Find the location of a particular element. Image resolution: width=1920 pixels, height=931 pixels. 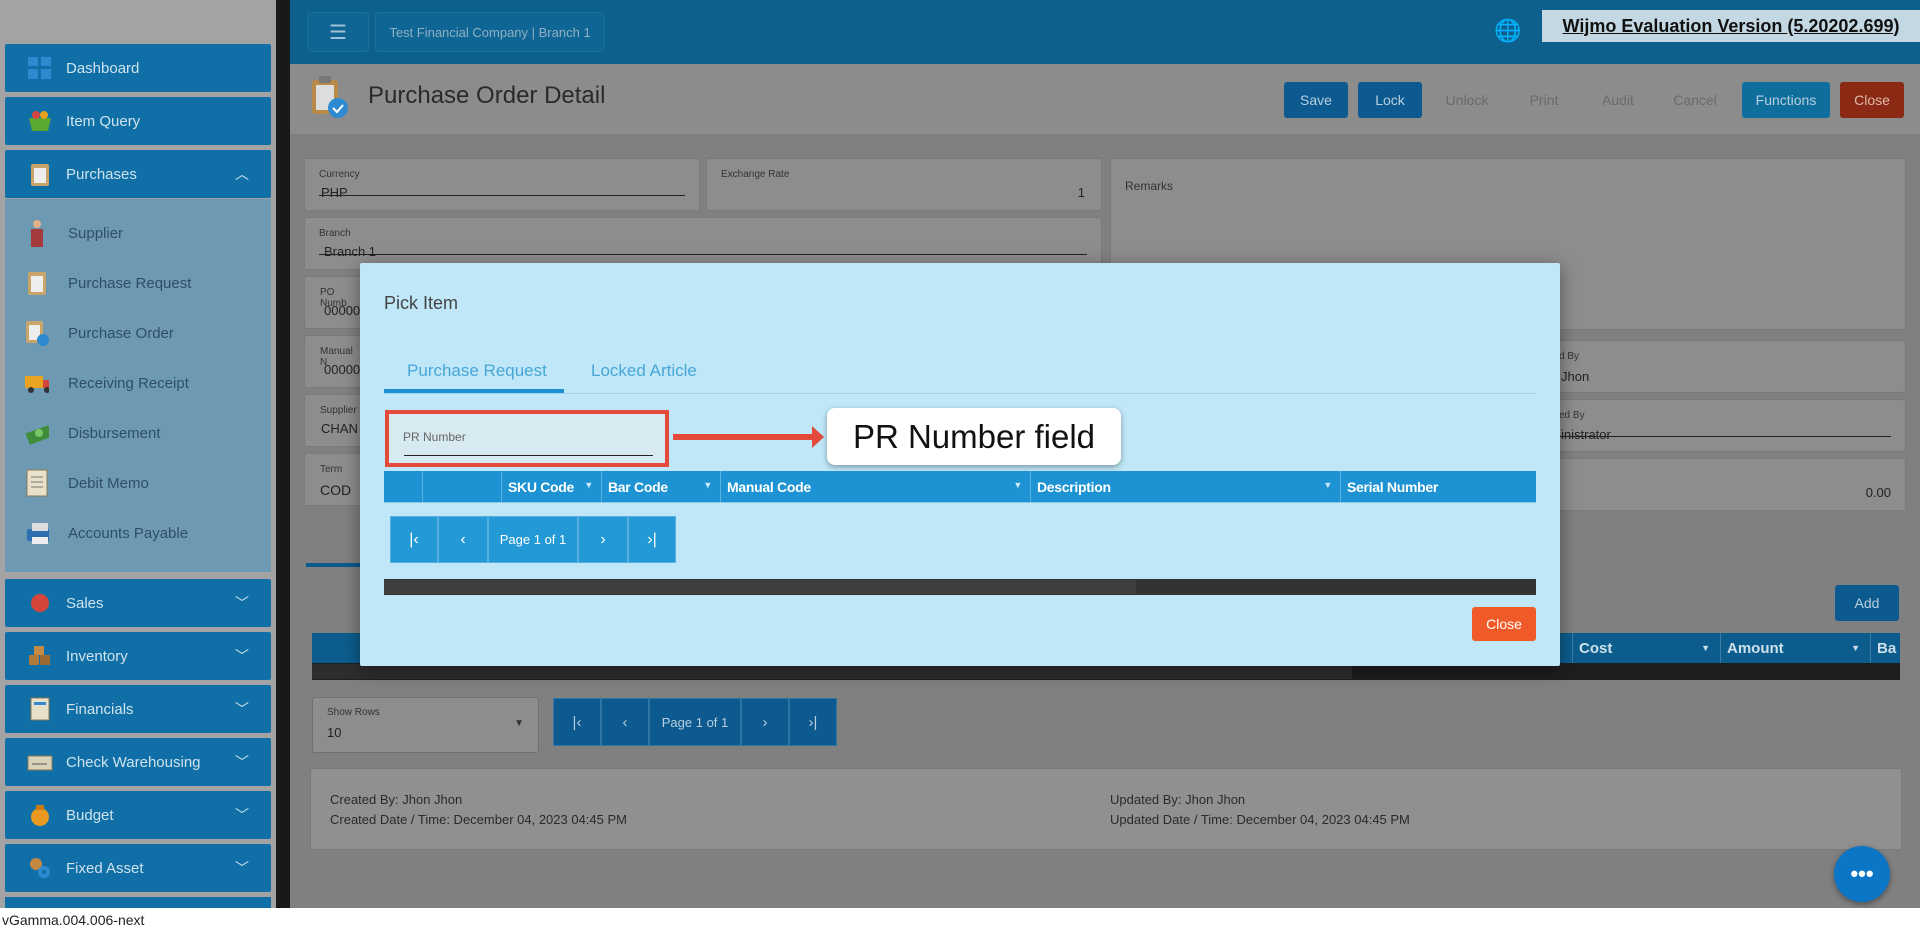

tab-purchase-request: Purchase Request is located at coordinates (477, 371).